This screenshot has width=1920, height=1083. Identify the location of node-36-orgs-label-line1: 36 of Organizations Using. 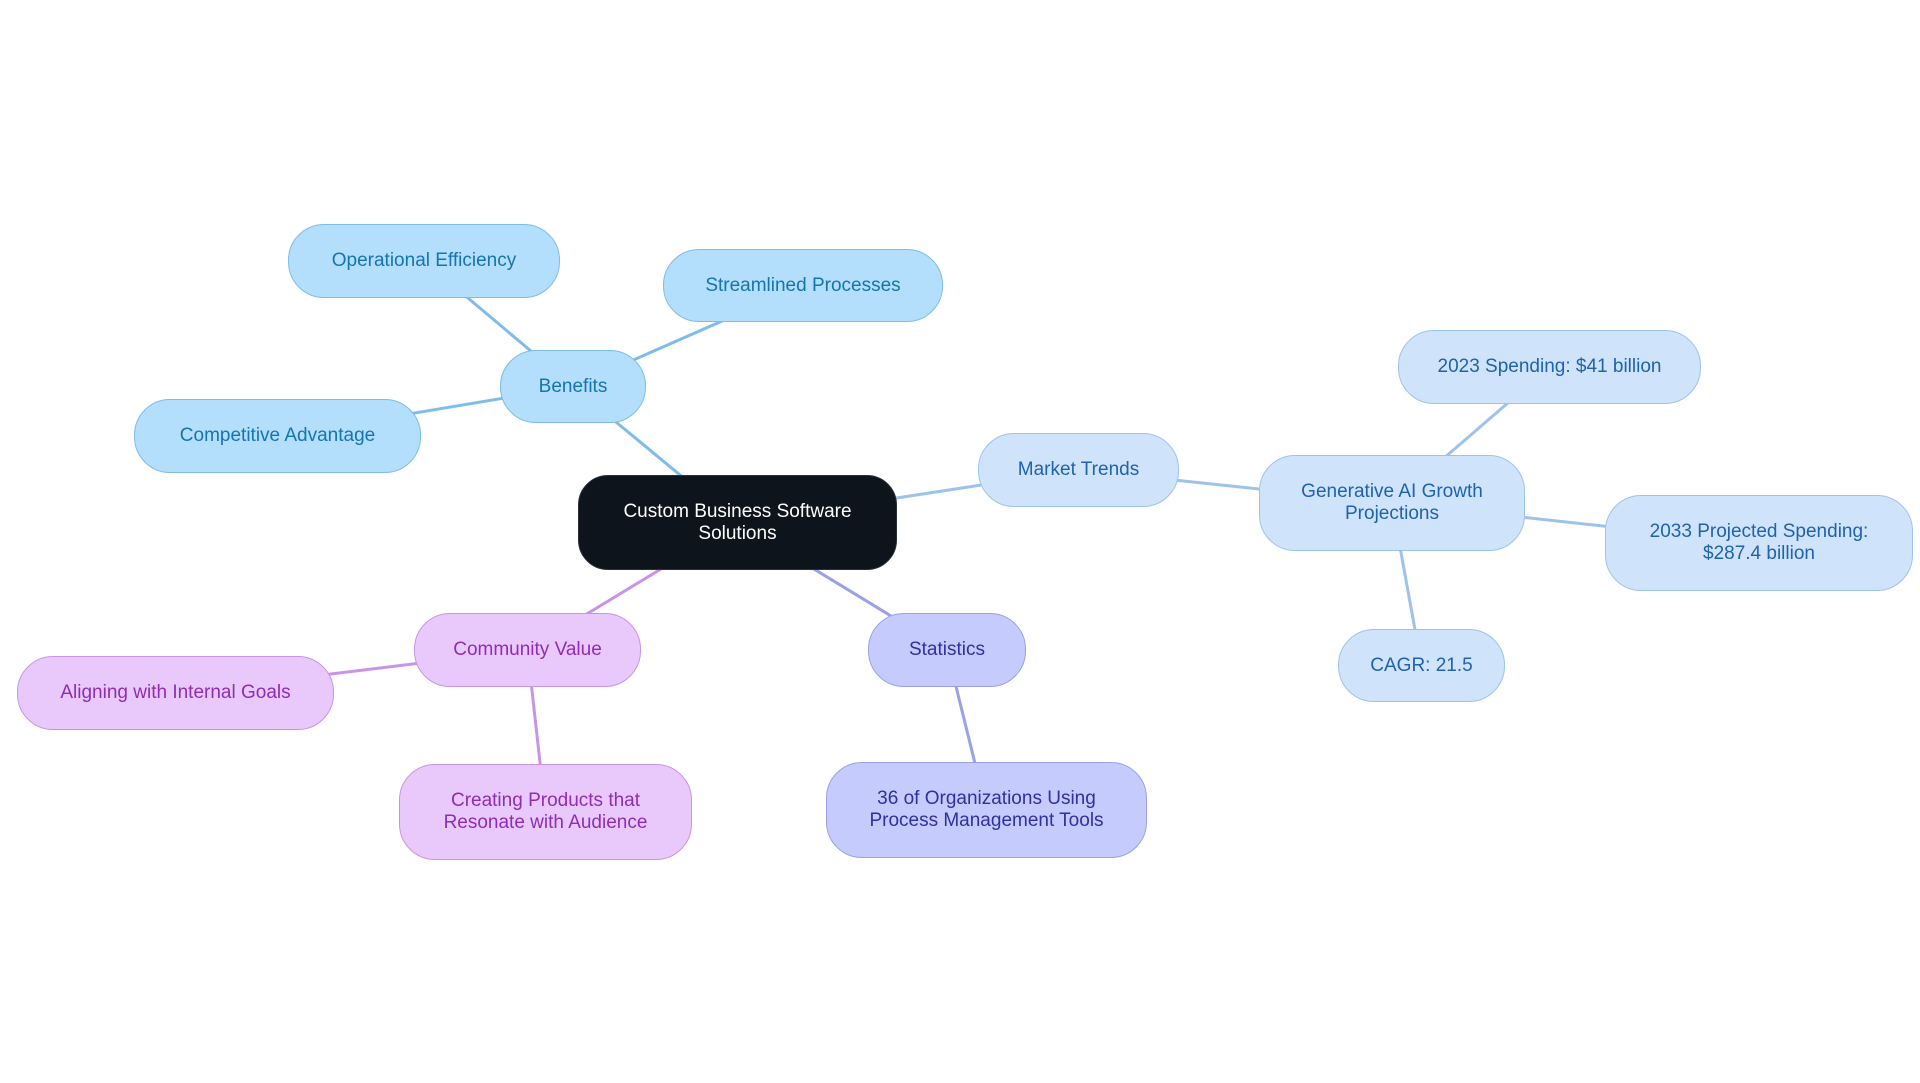
(986, 798).